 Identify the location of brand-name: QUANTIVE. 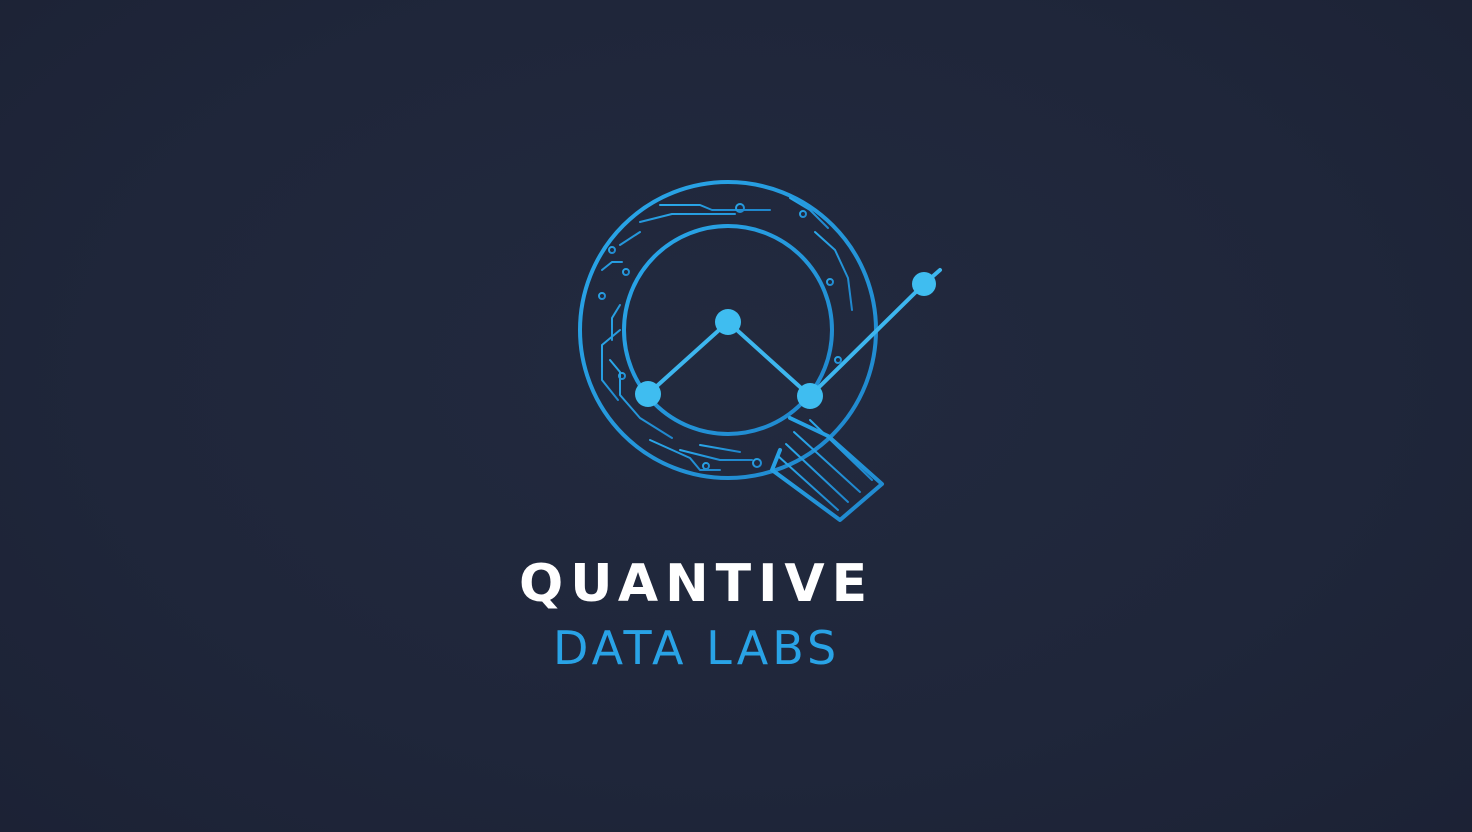
(697, 584).